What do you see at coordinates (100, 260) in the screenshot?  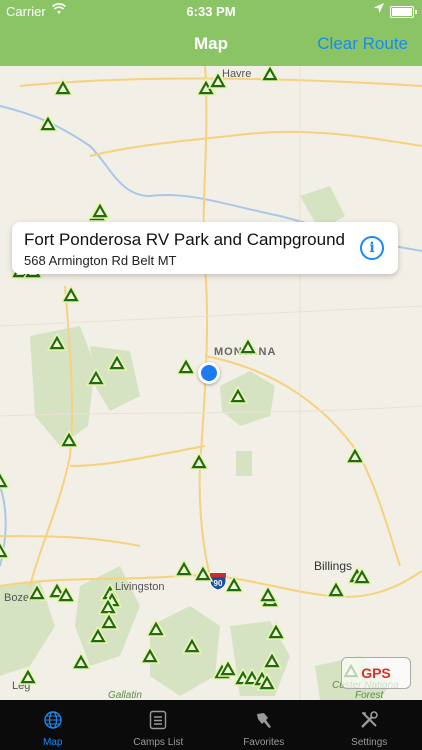 I see `callout-address: 568 Armington Rd Belt MT` at bounding box center [100, 260].